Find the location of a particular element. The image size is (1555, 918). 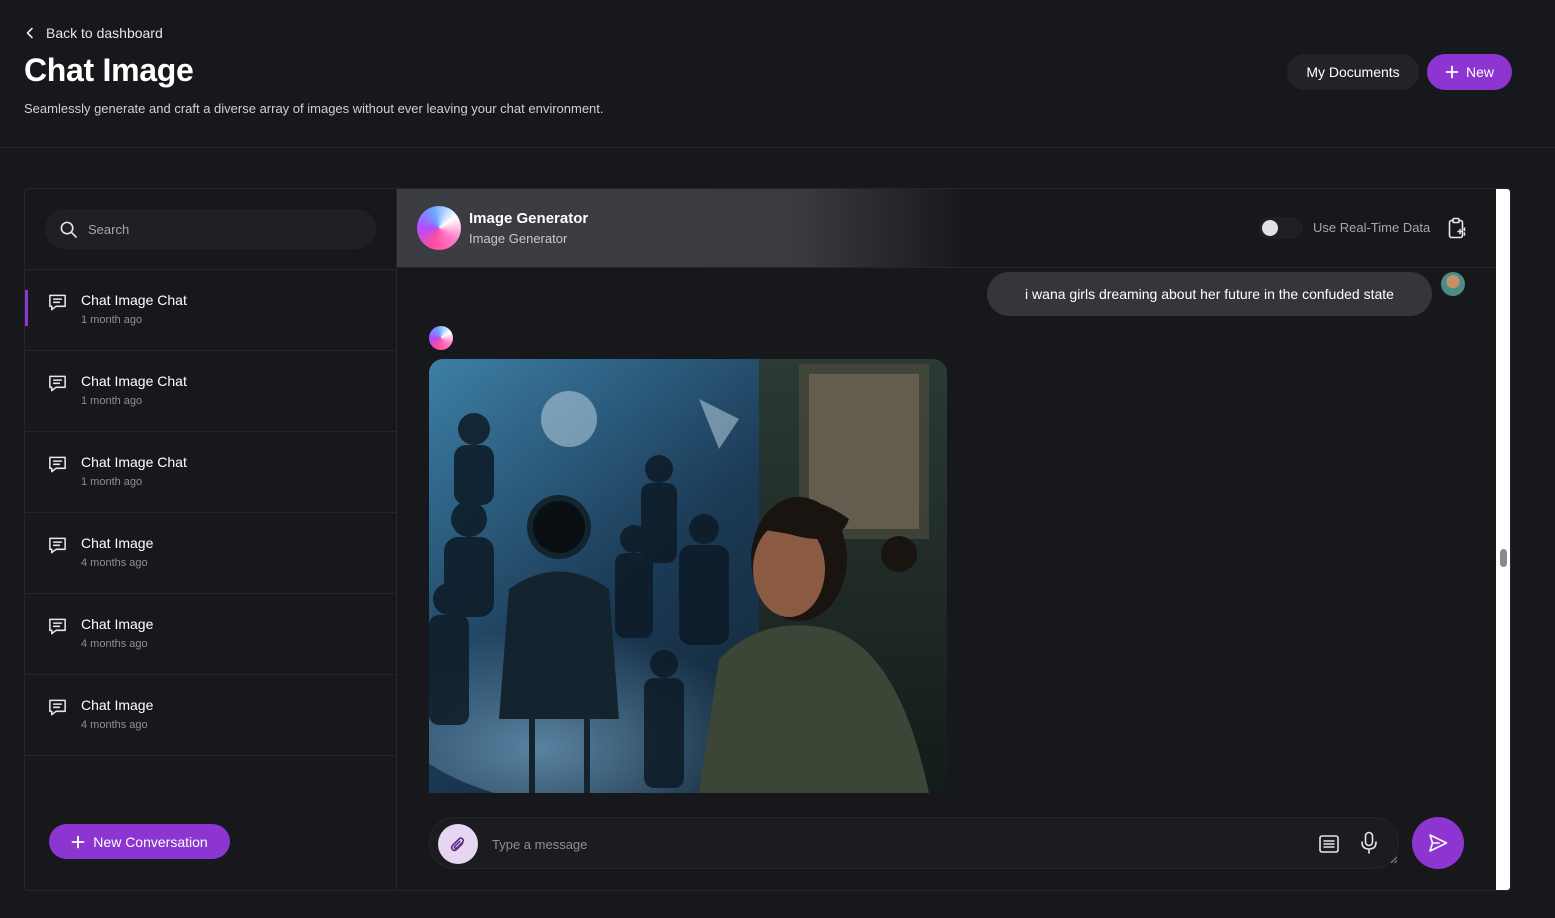

send-icon is located at coordinates (1438, 843).